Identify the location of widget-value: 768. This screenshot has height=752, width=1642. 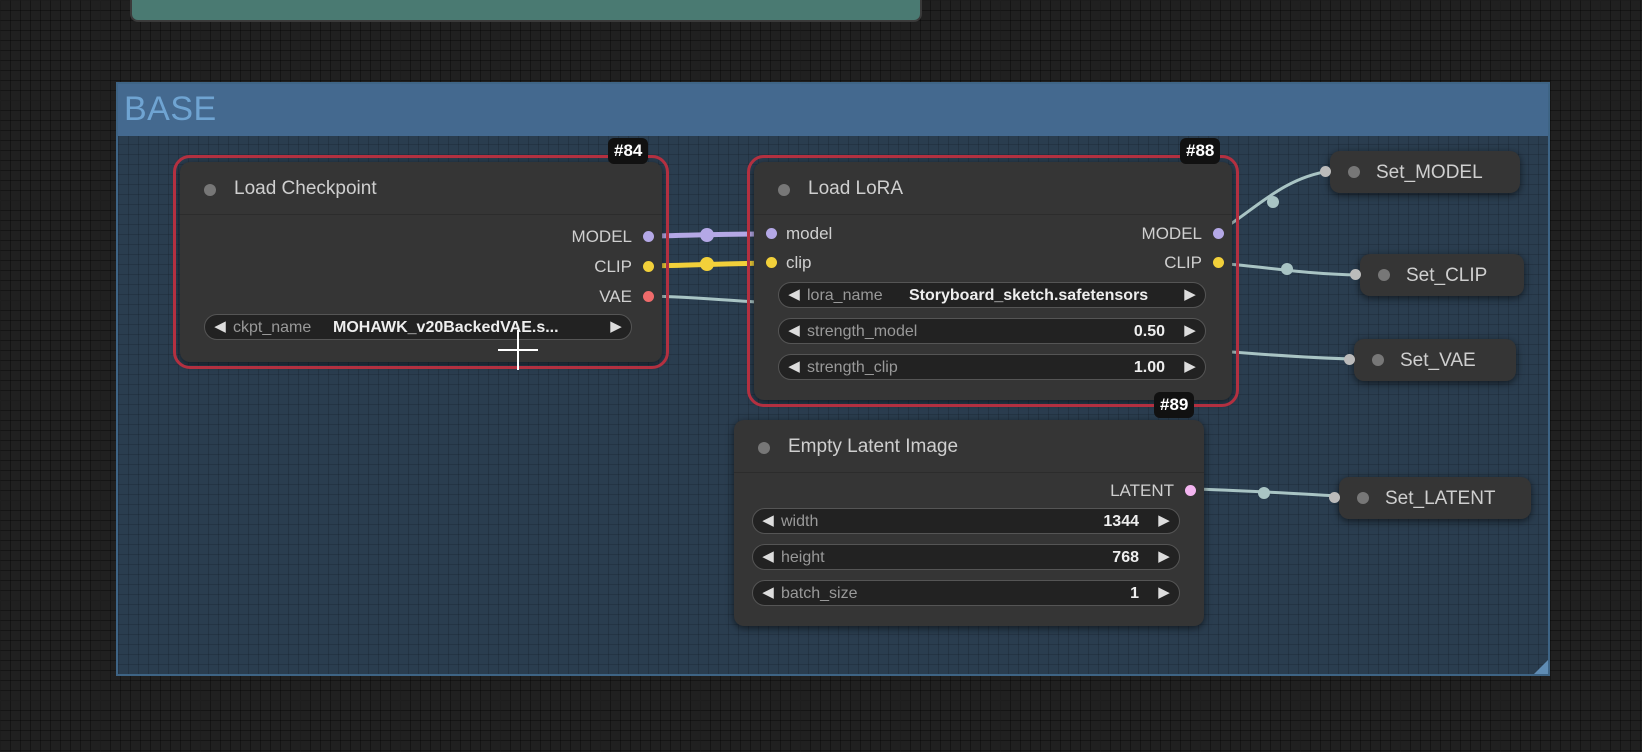
(1125, 557).